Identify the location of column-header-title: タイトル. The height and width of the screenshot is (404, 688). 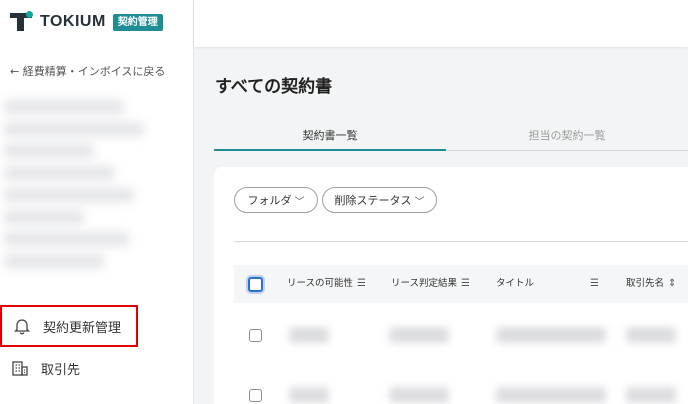
(515, 284).